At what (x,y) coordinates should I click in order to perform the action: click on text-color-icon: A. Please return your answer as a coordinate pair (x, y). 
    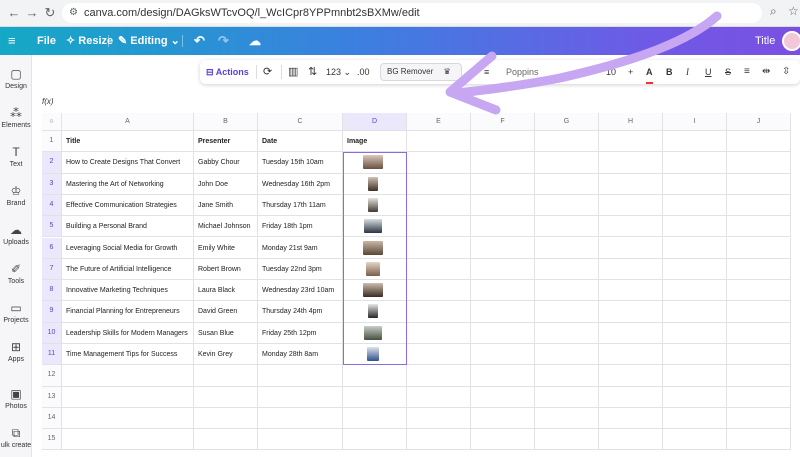
    Looking at the image, I should click on (649, 72).